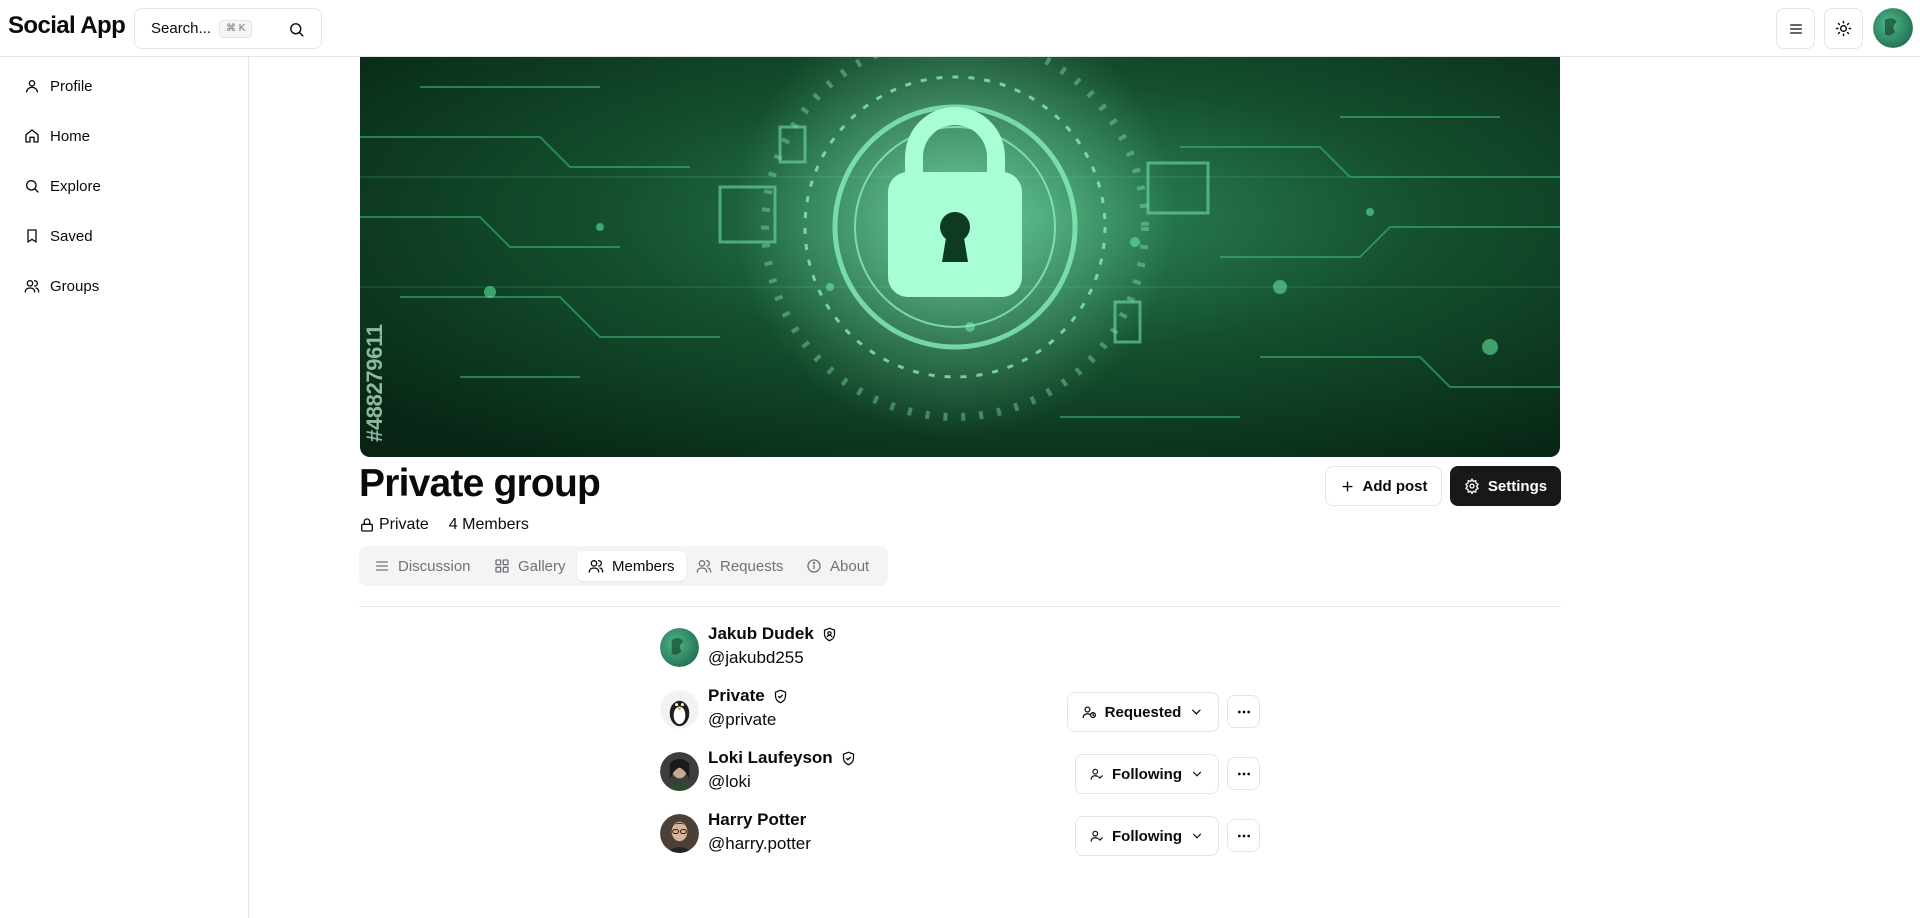  What do you see at coordinates (75, 186) in the screenshot?
I see `sidebar-item-label: Explore` at bounding box center [75, 186].